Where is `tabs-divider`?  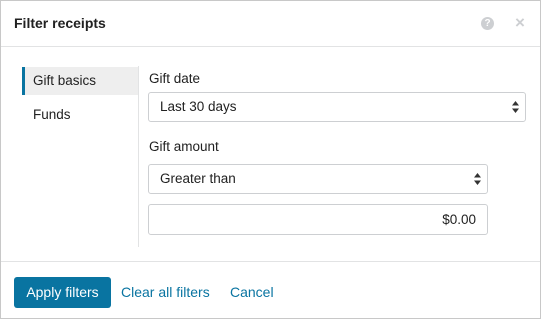 tabs-divider is located at coordinates (138, 156).